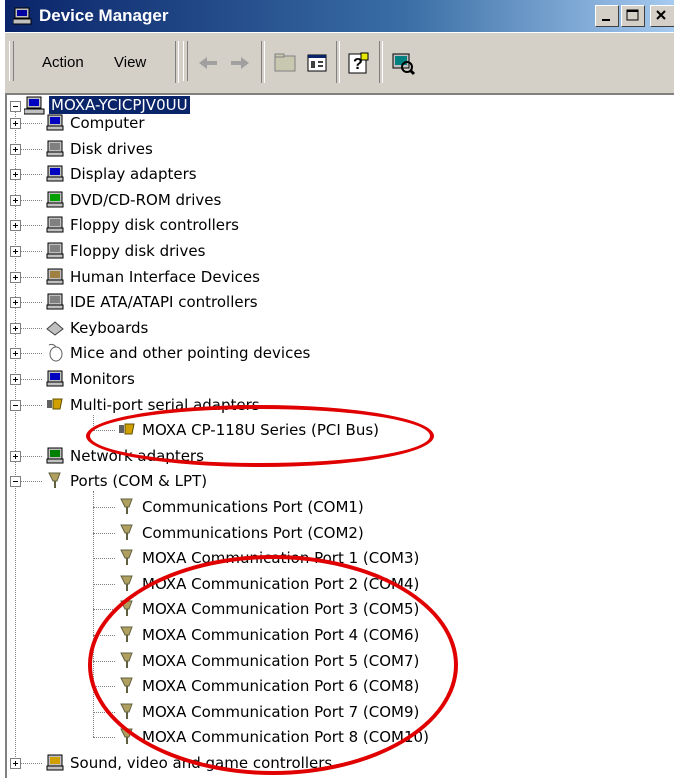 This screenshot has width=674, height=778. I want to click on menu-action: Action, so click(63, 63).